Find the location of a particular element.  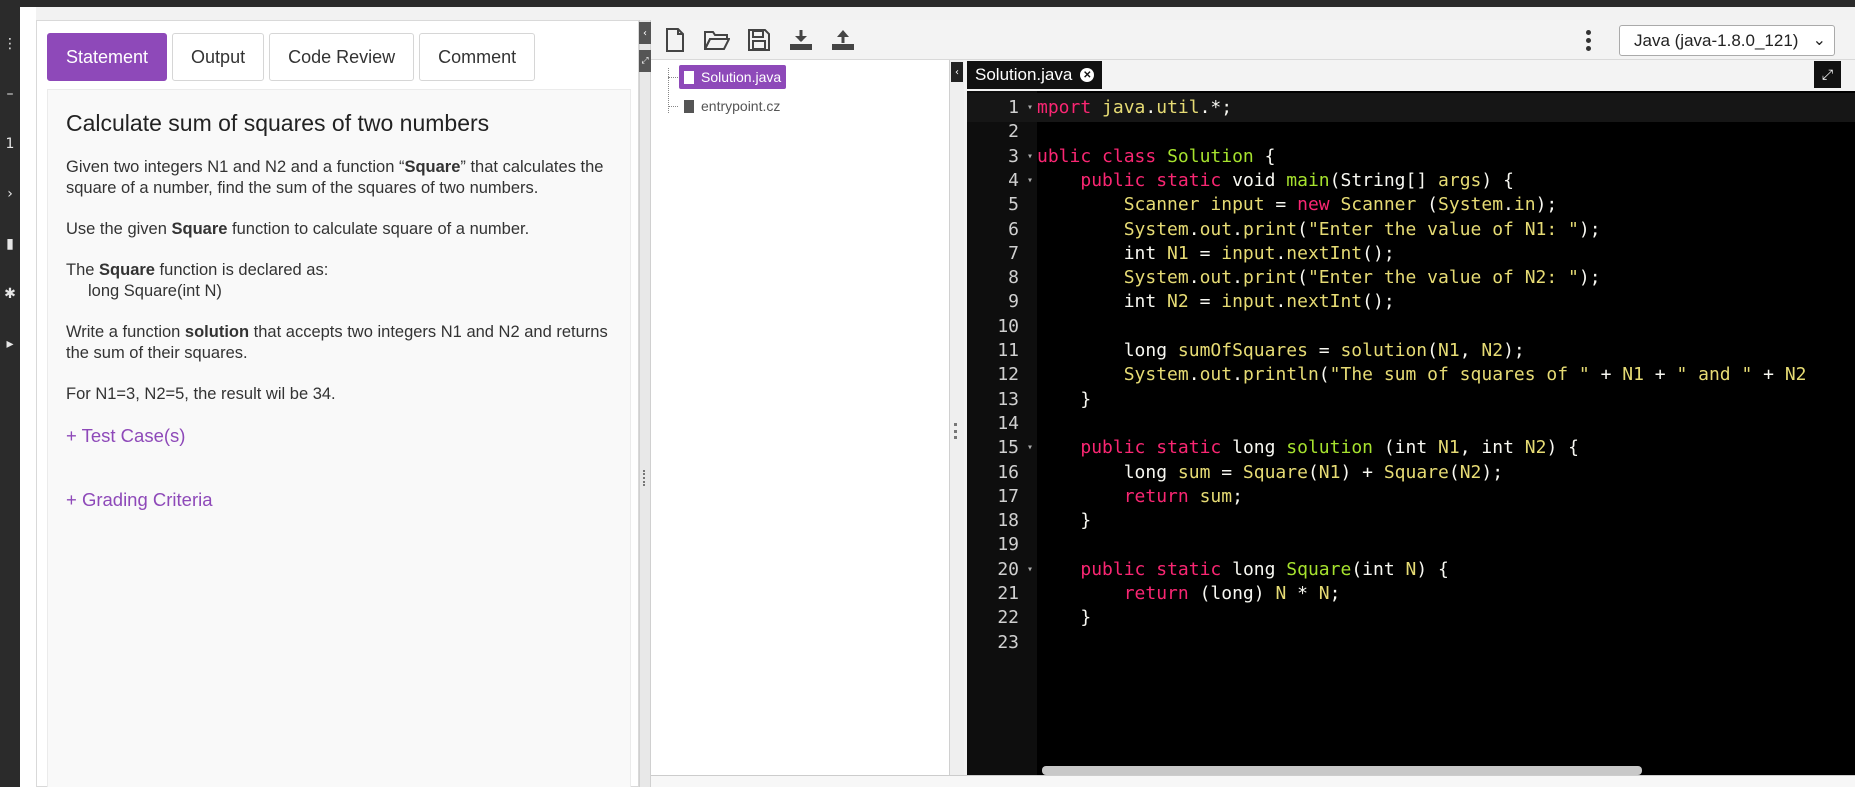

line-number: 5 is located at coordinates (1013, 205).